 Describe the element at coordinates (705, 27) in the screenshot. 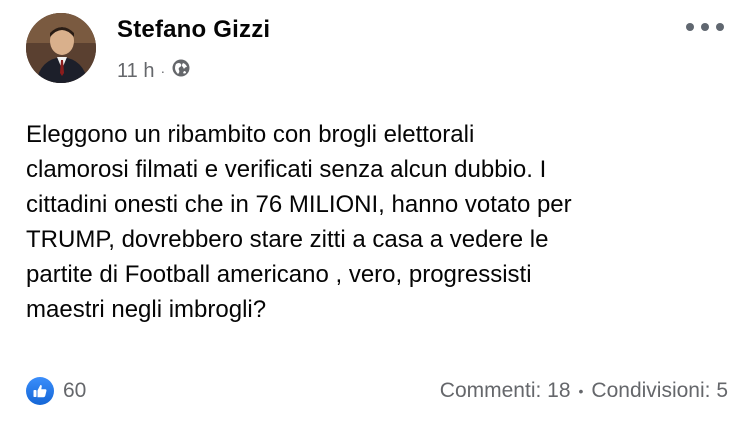

I see `more-options-icon` at that location.